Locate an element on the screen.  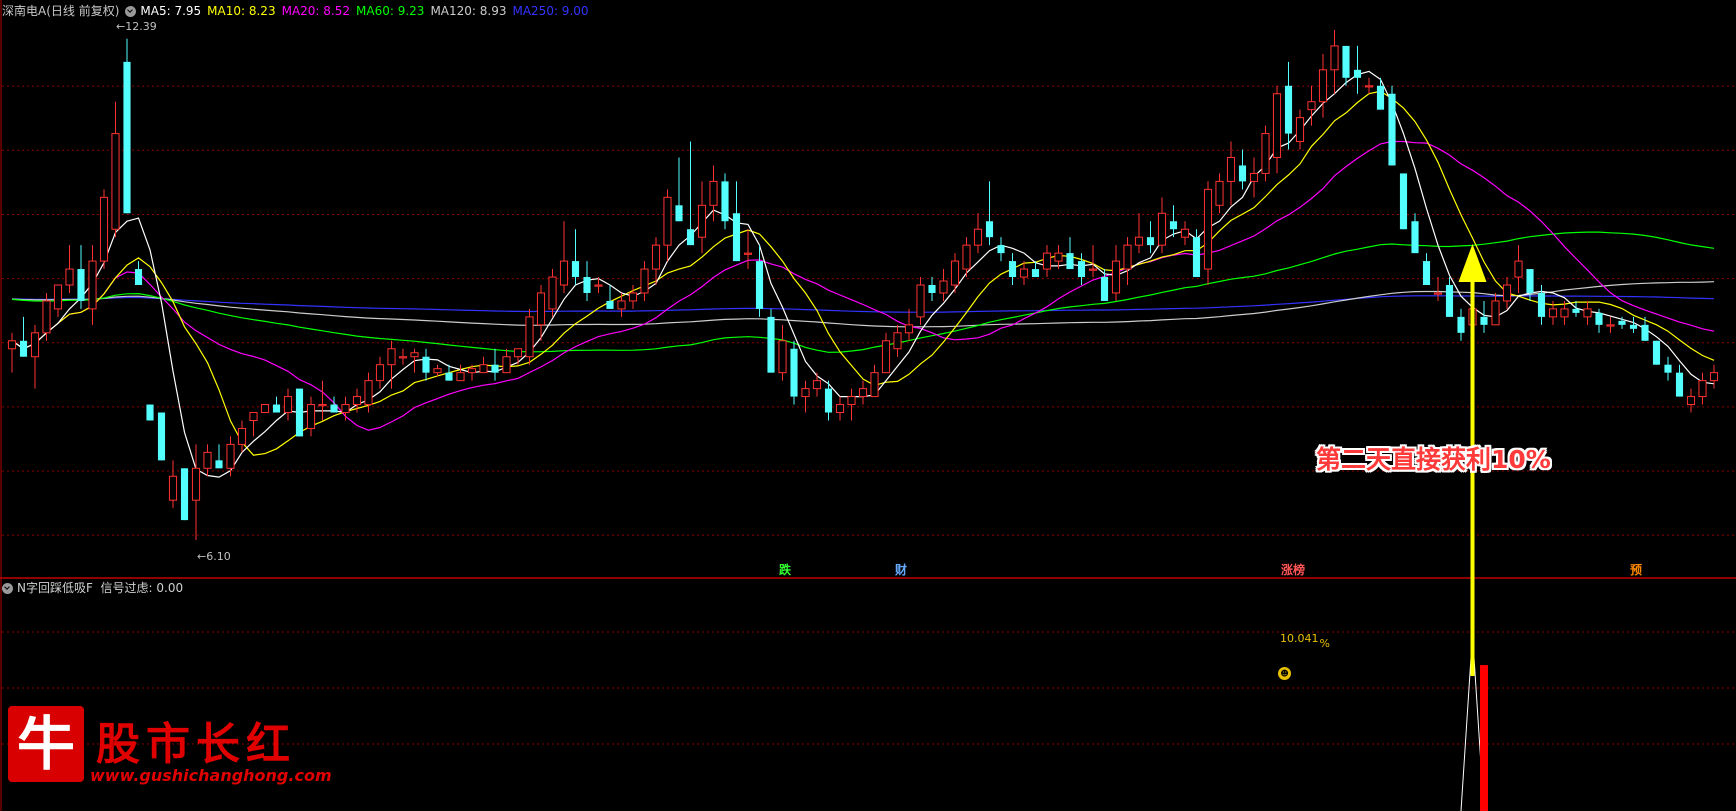
min-price-label: ←6.10 is located at coordinates (214, 556).